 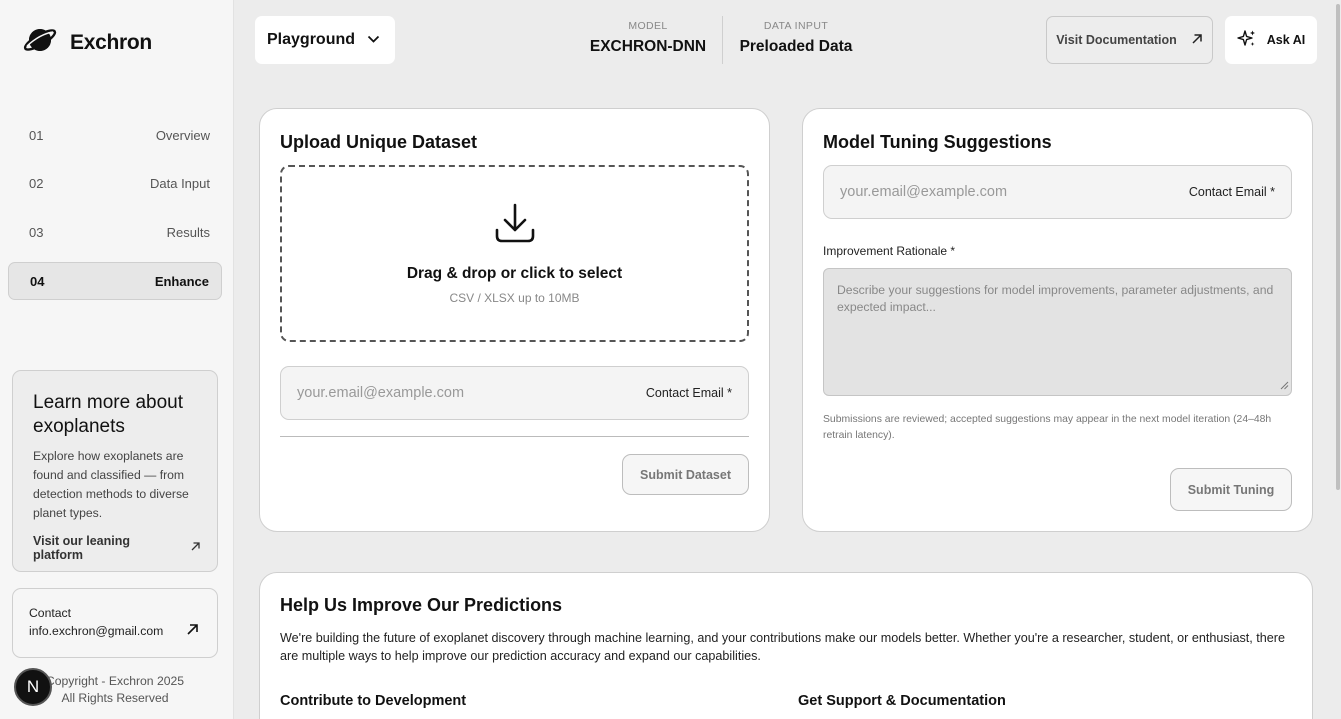 I want to click on model-label: MODEL, so click(x=648, y=26).